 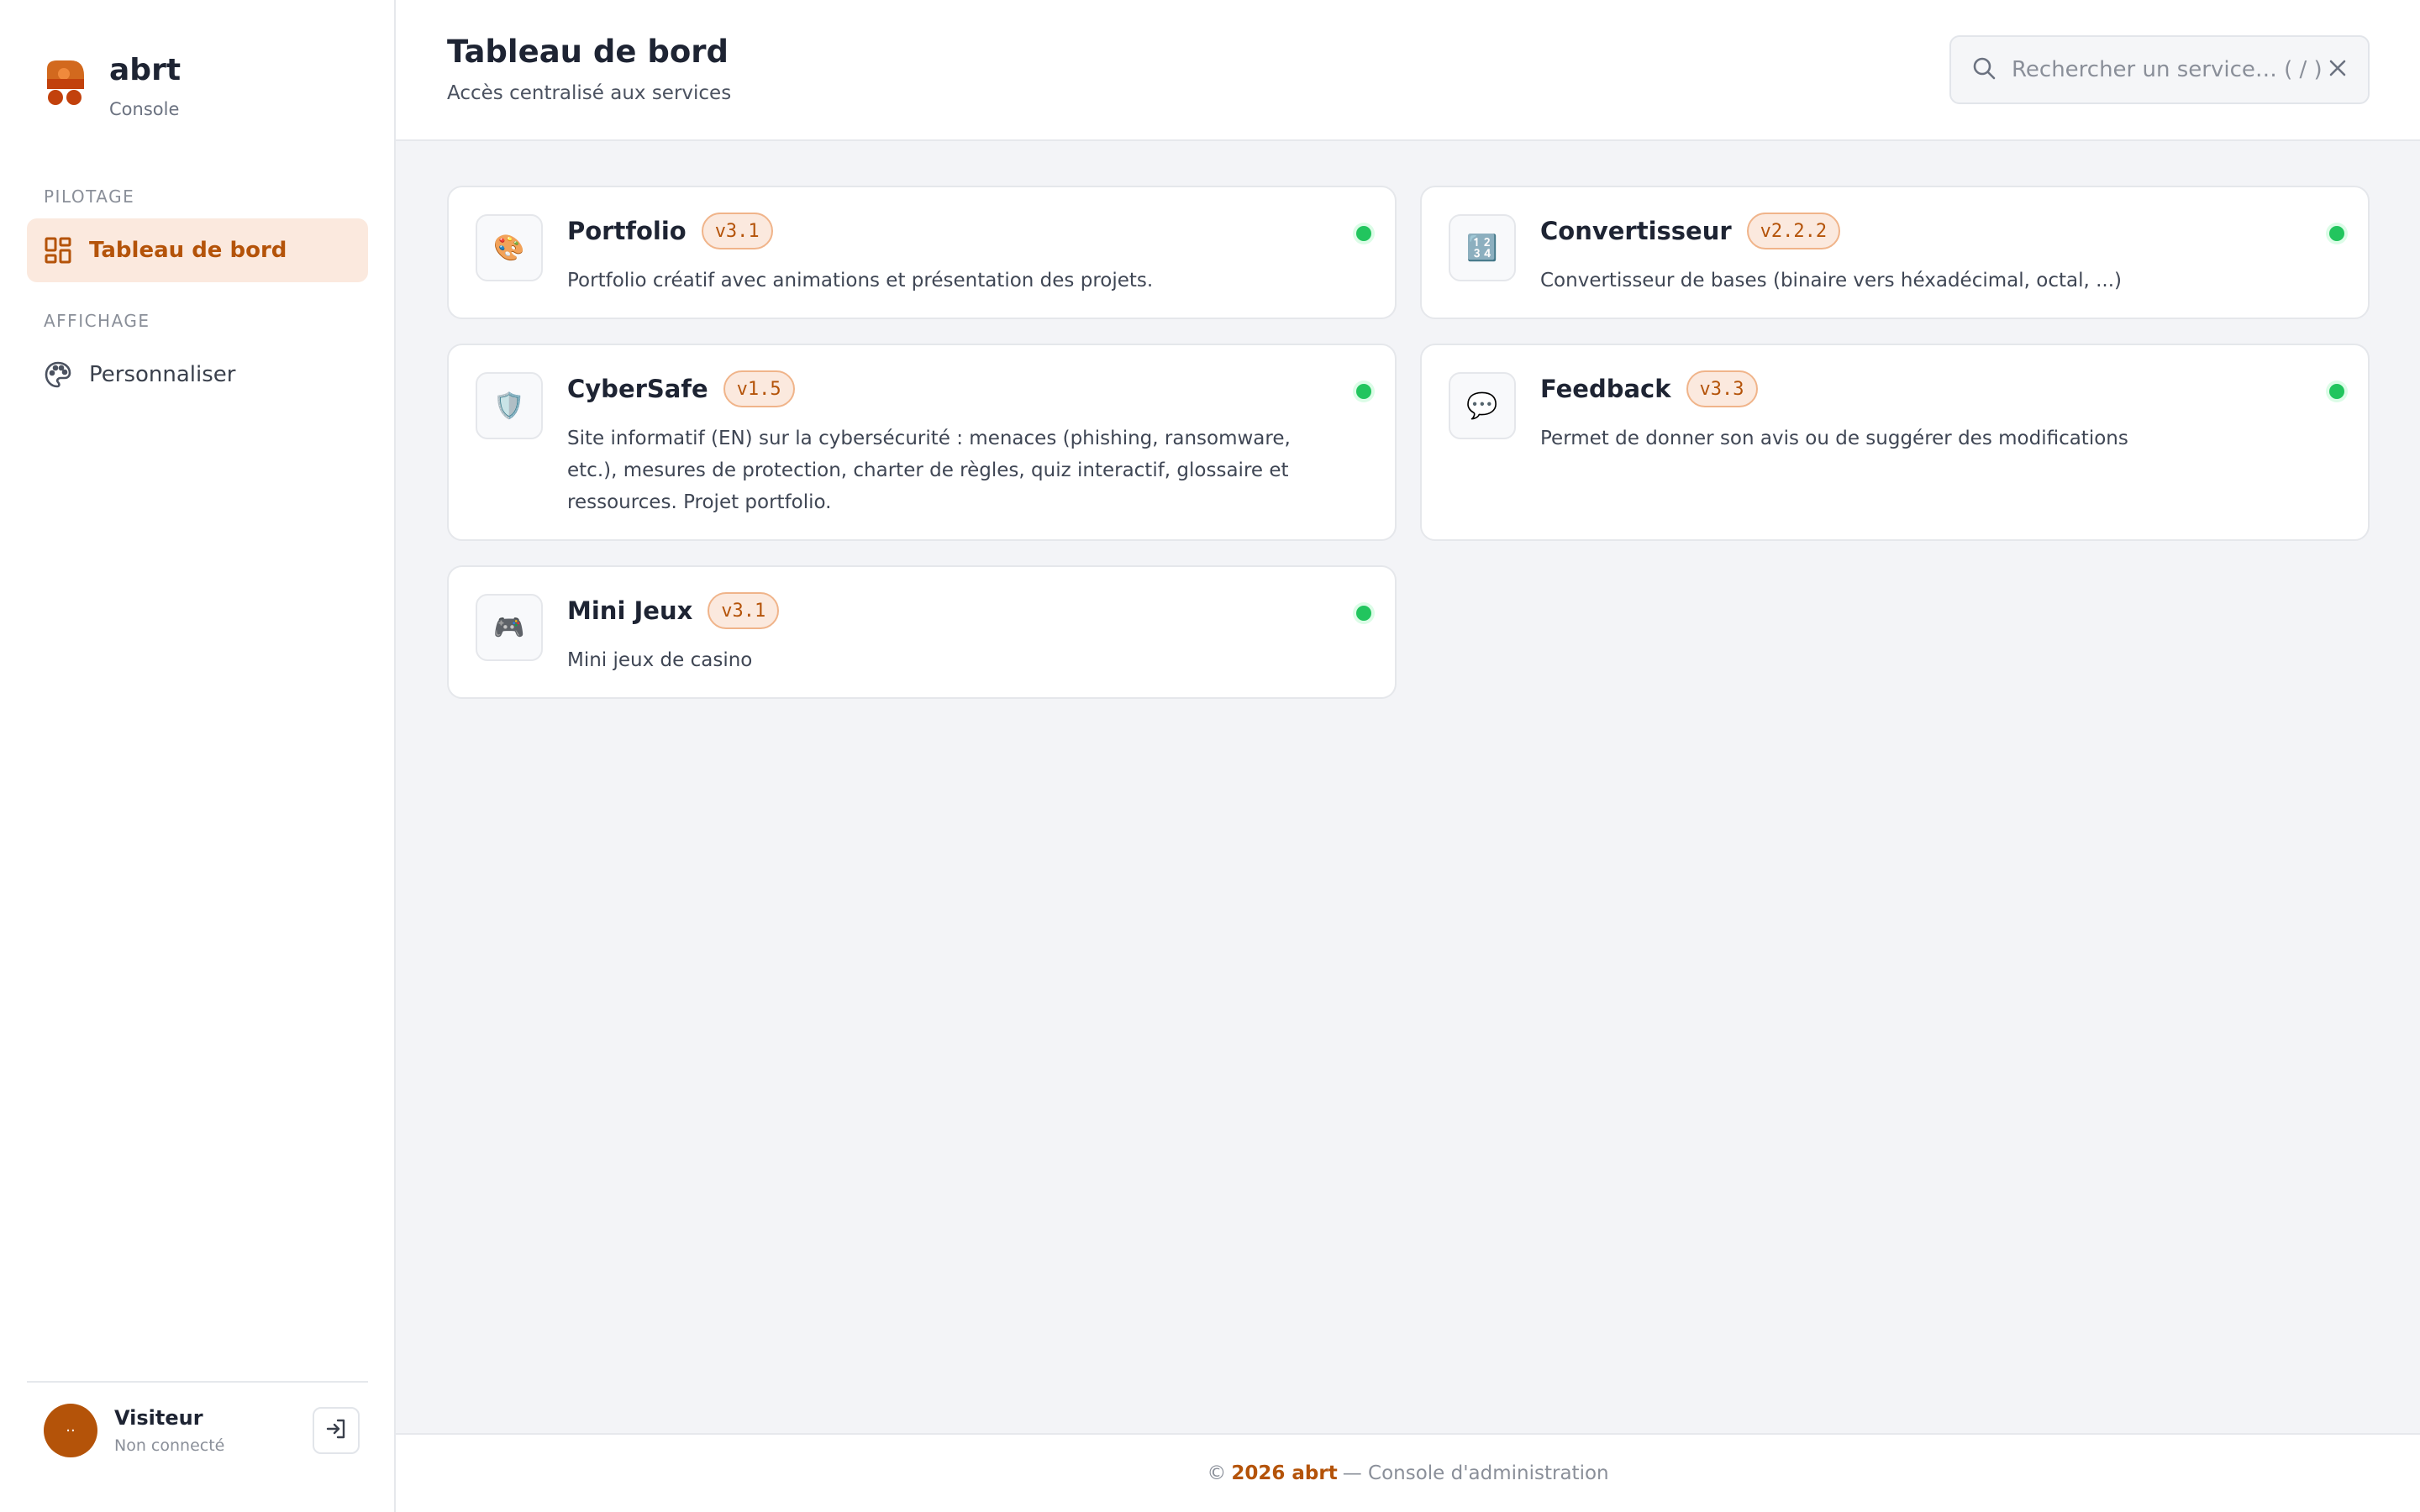 I want to click on user-name: Visiteur, so click(x=158, y=1418).